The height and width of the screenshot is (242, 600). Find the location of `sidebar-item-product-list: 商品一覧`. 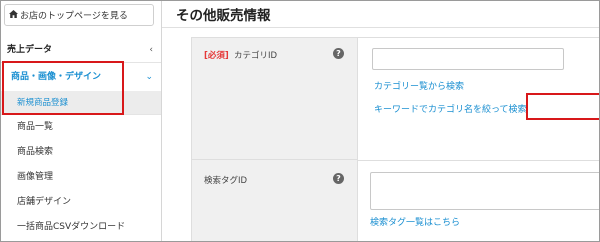

sidebar-item-product-list: 商品一覧 is located at coordinates (81, 127).